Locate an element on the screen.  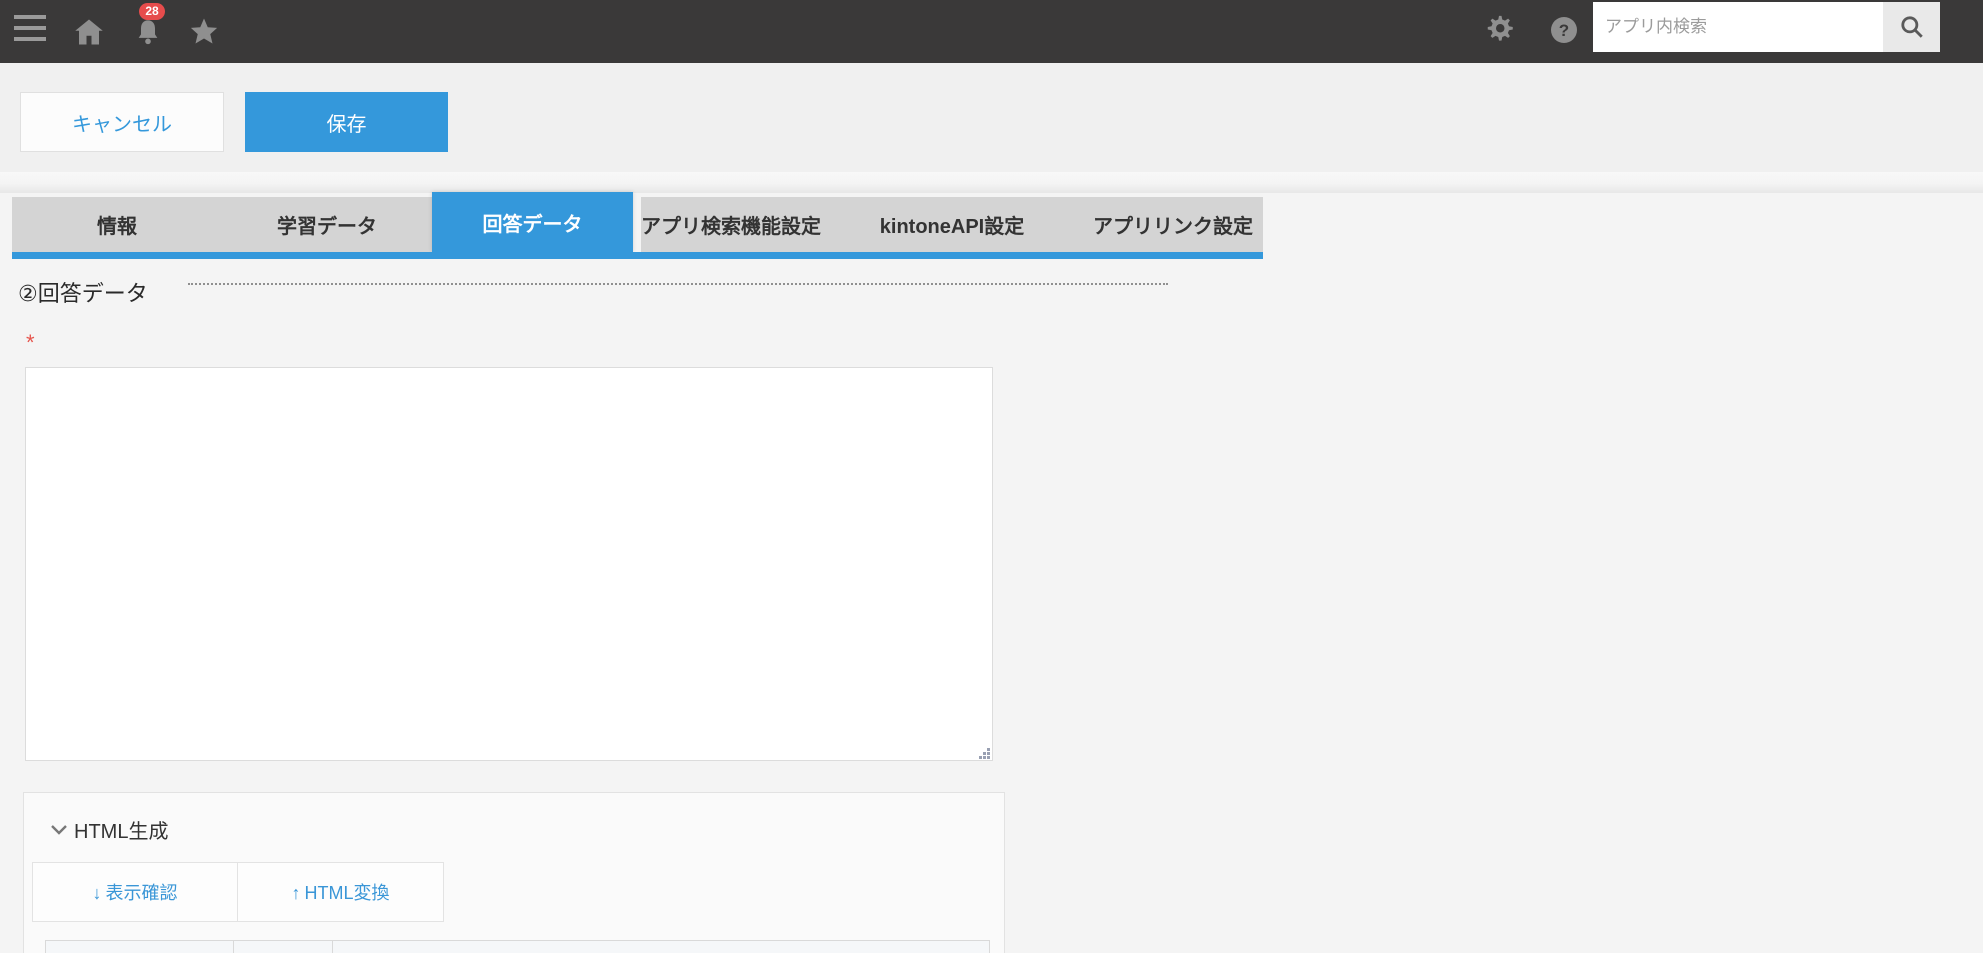
textarea-resize-handle-icon is located at coordinates (984, 753).